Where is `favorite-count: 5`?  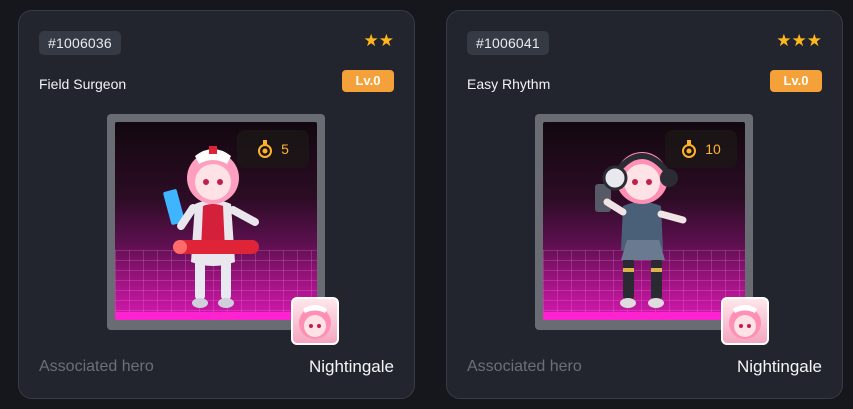
favorite-count: 5 is located at coordinates (273, 149).